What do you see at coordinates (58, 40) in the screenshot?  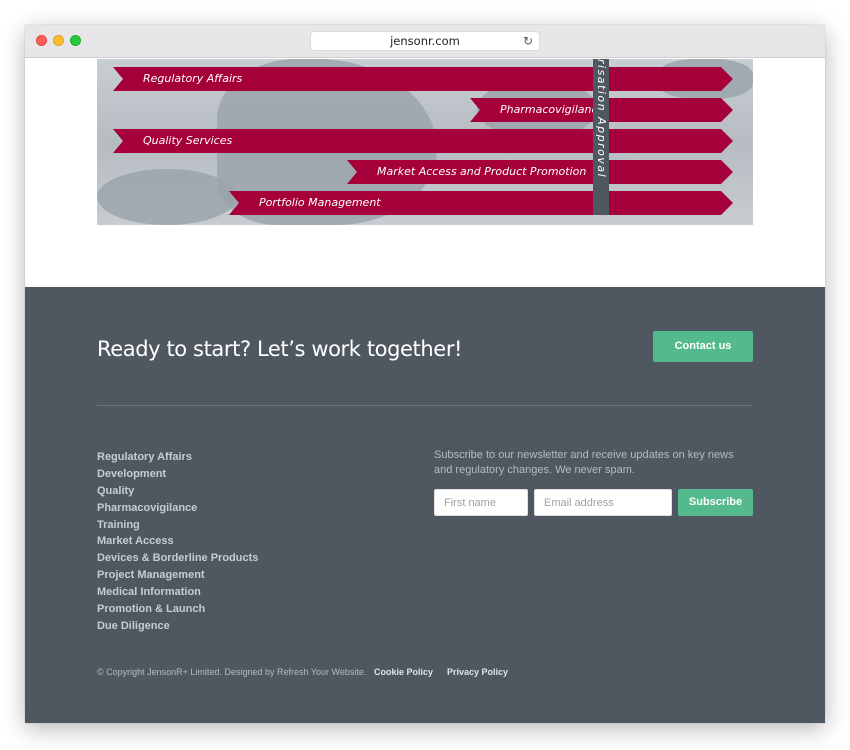 I see `minimize-window-button` at bounding box center [58, 40].